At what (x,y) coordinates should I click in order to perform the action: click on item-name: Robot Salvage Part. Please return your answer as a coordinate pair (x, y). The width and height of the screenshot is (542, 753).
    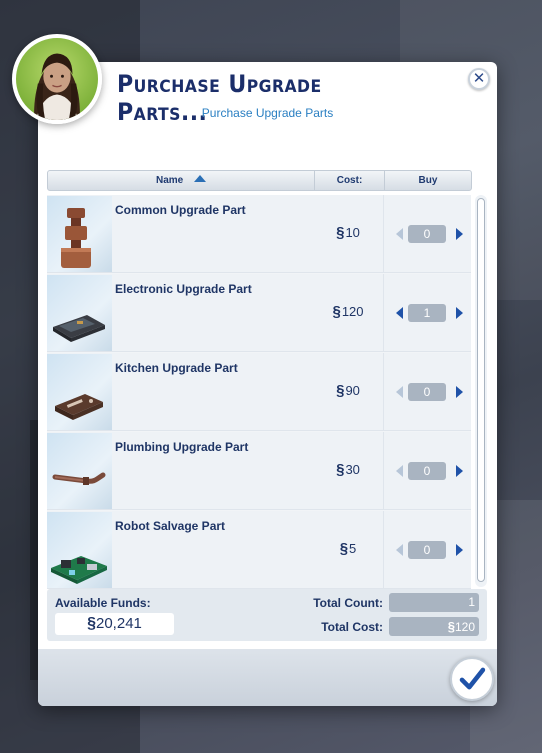
    Looking at the image, I should click on (170, 526).